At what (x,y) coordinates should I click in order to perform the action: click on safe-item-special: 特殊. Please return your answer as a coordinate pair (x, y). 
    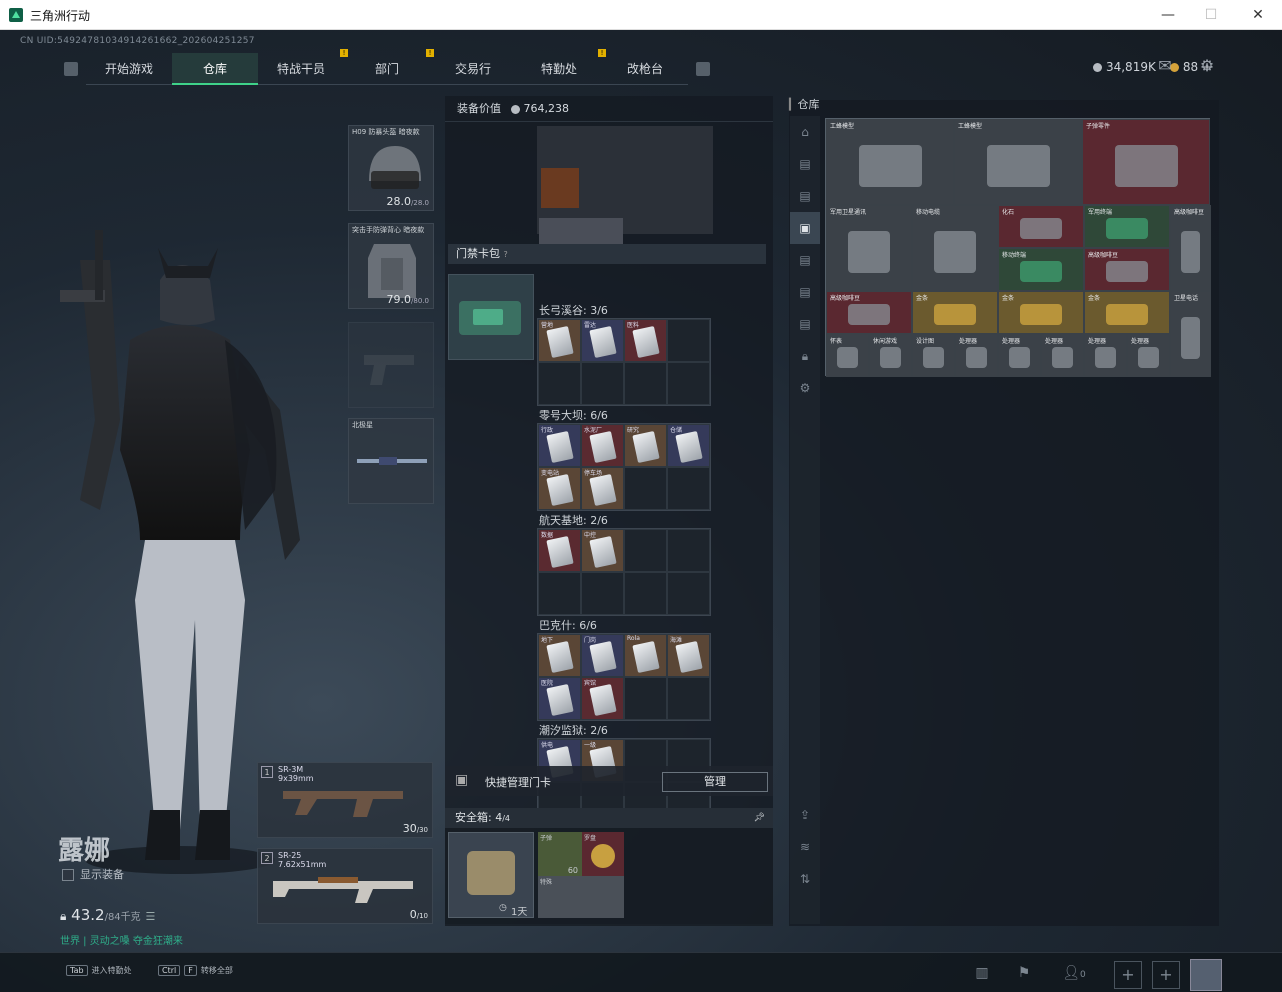
    Looking at the image, I should click on (581, 897).